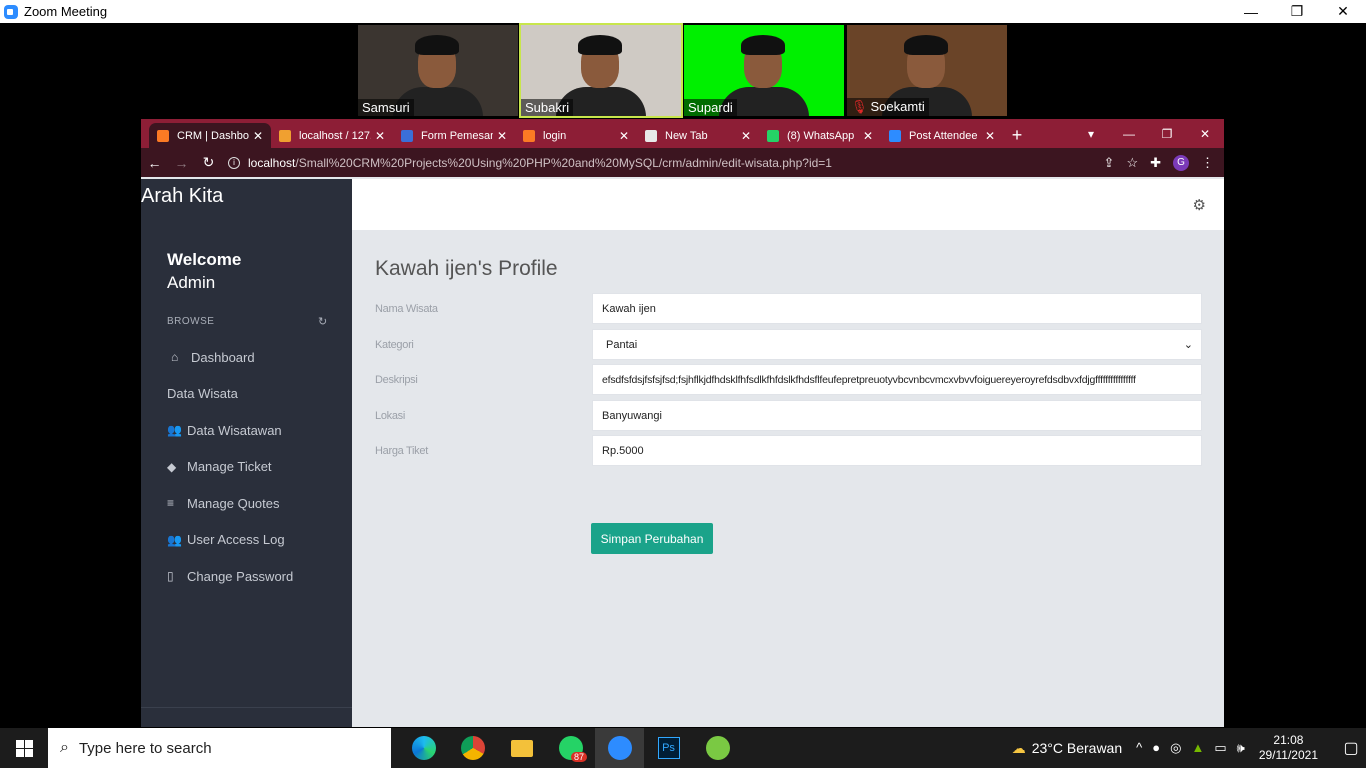 The image size is (1366, 768). I want to click on form-row-kategori: Kategori Pantai ⌄, so click(788, 344).